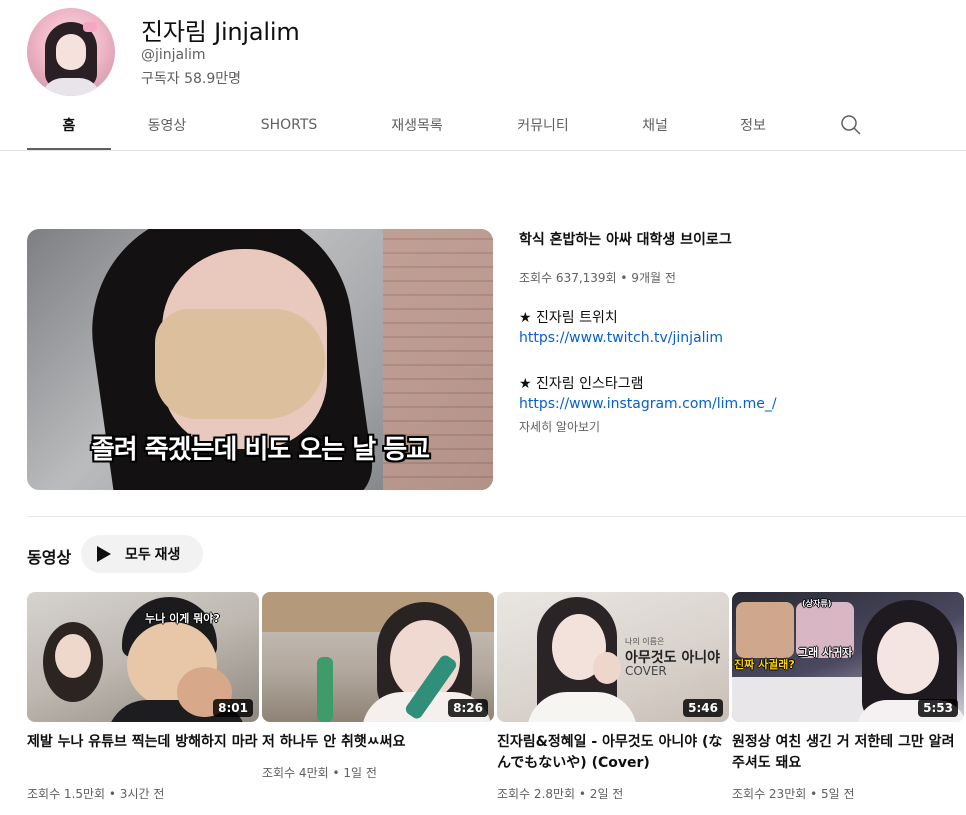 This screenshot has height=815, width=966. What do you see at coordinates (90, 27) in the screenshot?
I see `avatar-bow` at bounding box center [90, 27].